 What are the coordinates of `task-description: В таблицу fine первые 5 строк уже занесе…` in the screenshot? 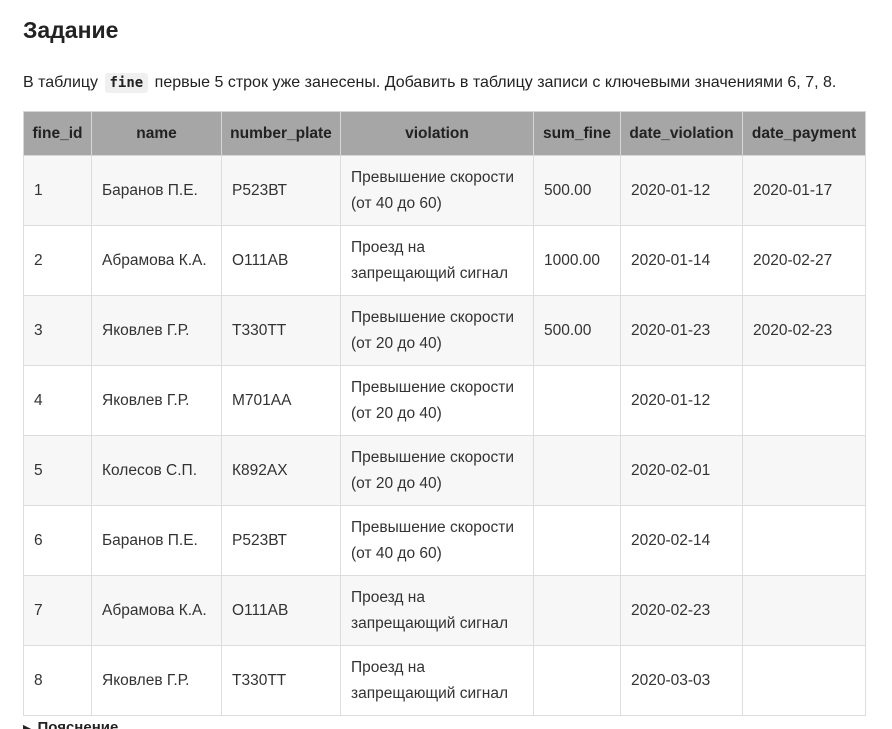 It's located at (429, 83).